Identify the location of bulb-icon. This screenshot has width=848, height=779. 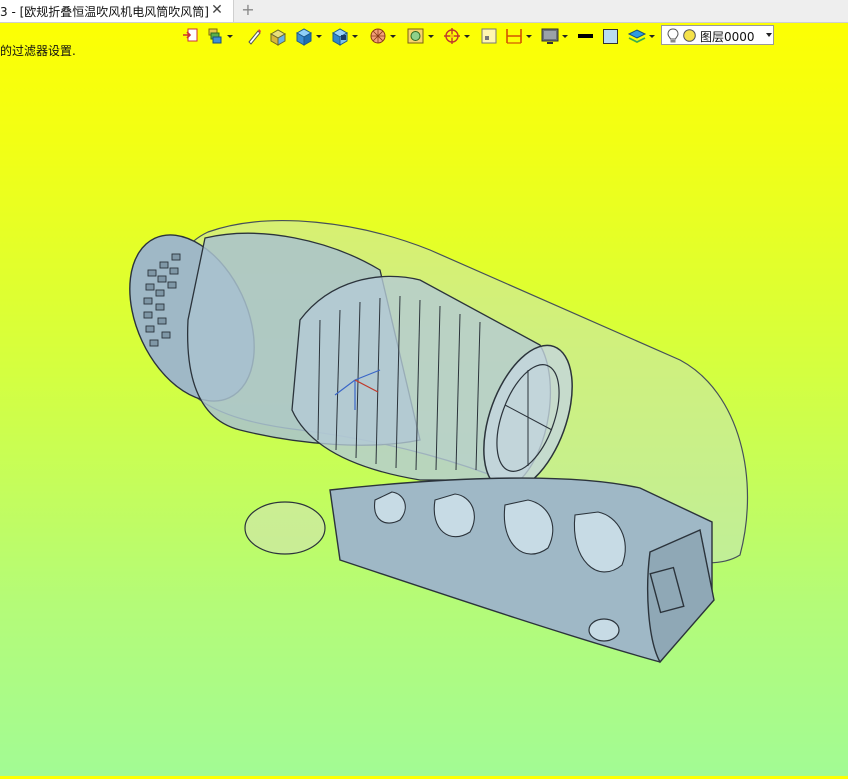
(673, 36).